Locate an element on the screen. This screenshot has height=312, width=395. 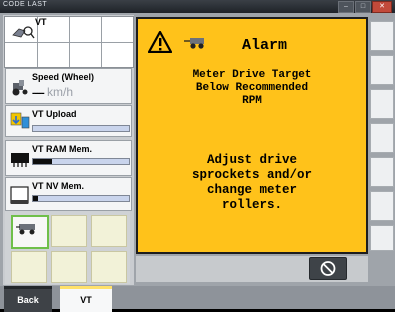
grid-divider is located at coordinates (69, 42).